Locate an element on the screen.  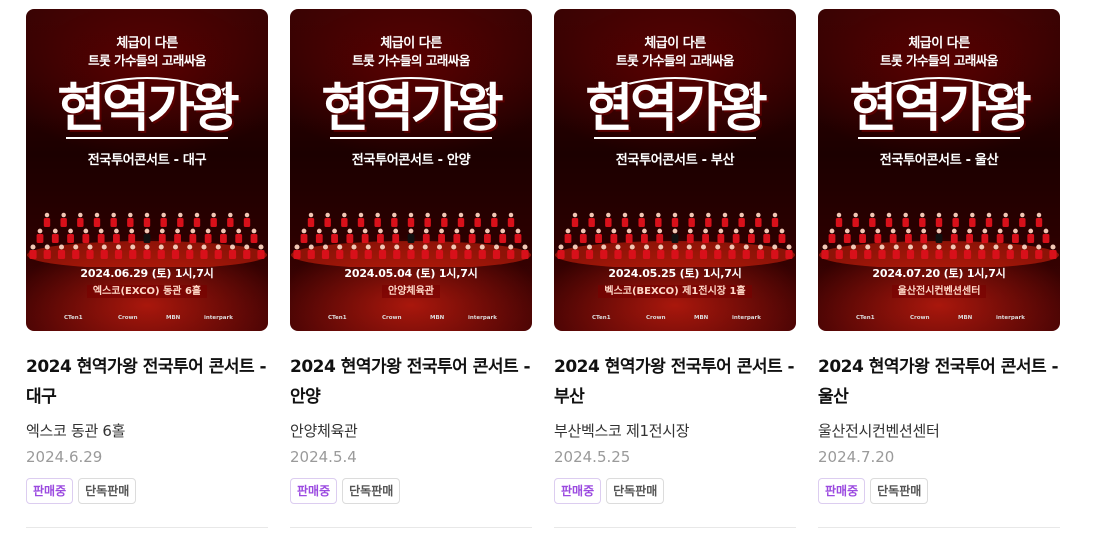
concert-title: 2024 현역가왕 전국투어 콘서트 - 울산 is located at coordinates (939, 382).